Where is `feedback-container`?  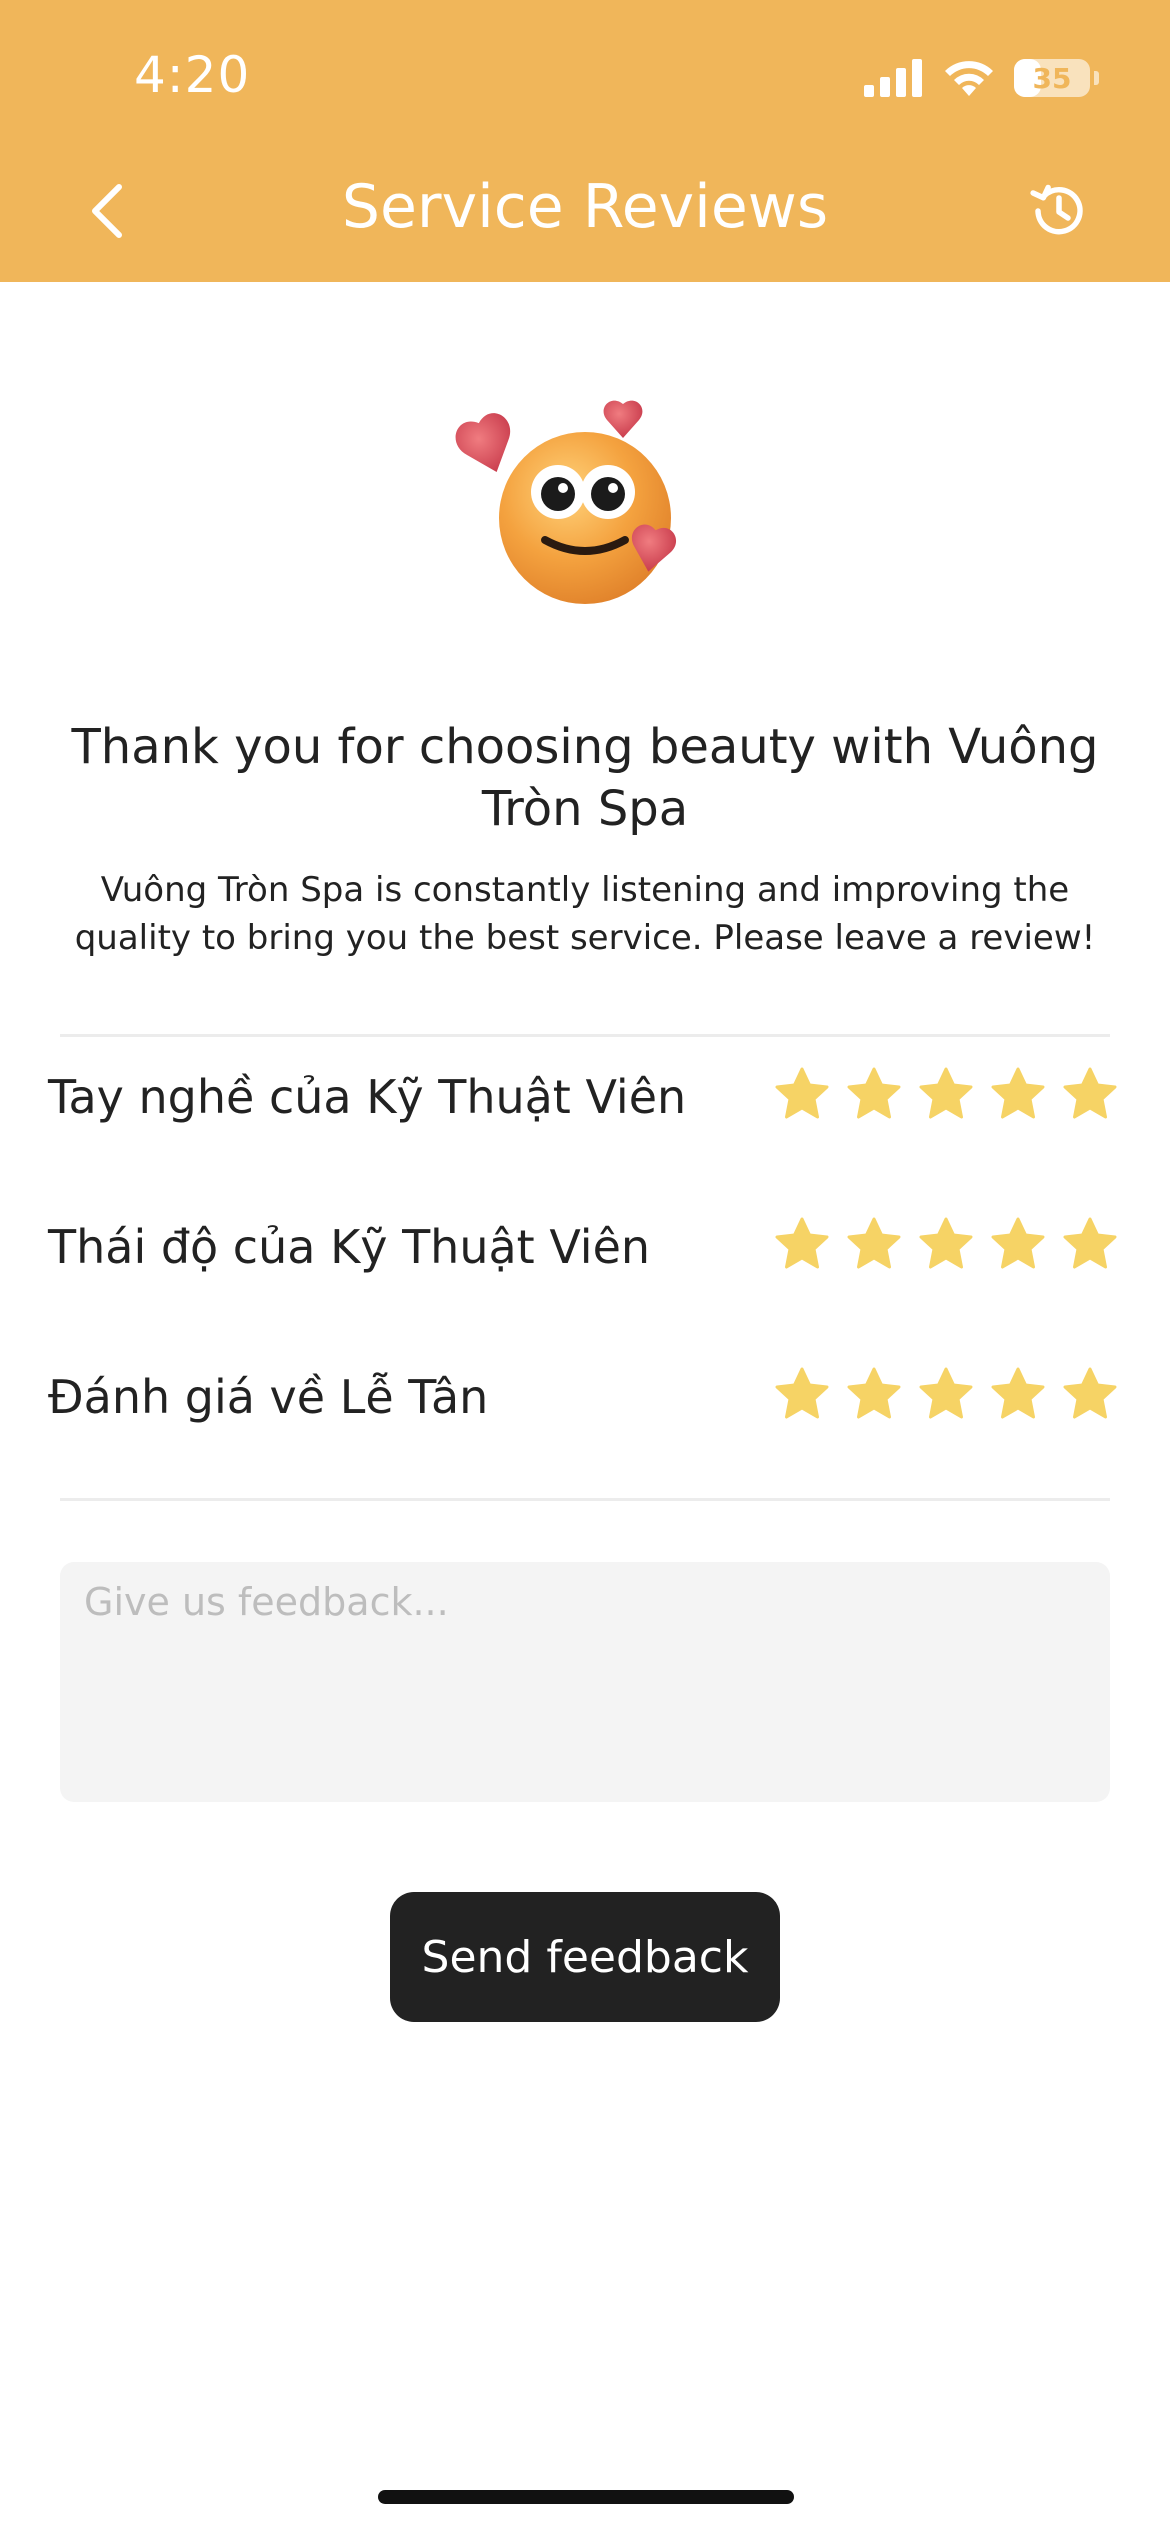
feedback-container is located at coordinates (585, 1682).